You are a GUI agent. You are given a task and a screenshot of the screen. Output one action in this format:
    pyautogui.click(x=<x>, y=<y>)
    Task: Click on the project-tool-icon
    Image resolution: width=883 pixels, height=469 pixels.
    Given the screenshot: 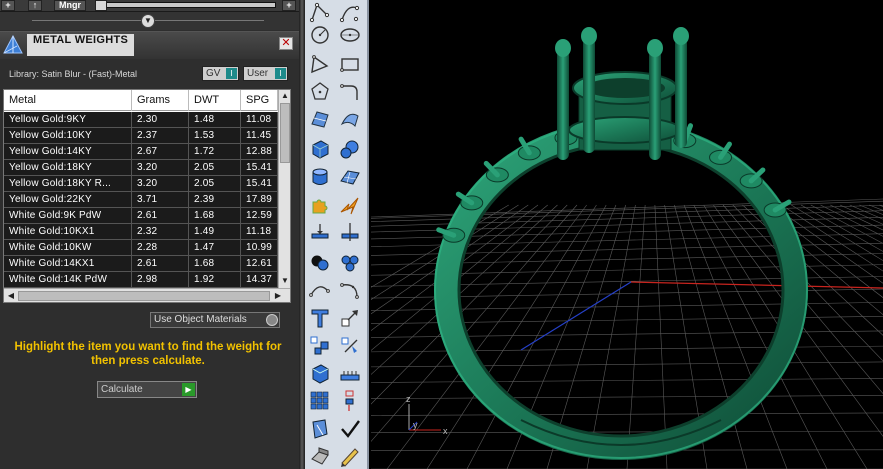 What is the action you would take?
    pyautogui.click(x=320, y=232)
    